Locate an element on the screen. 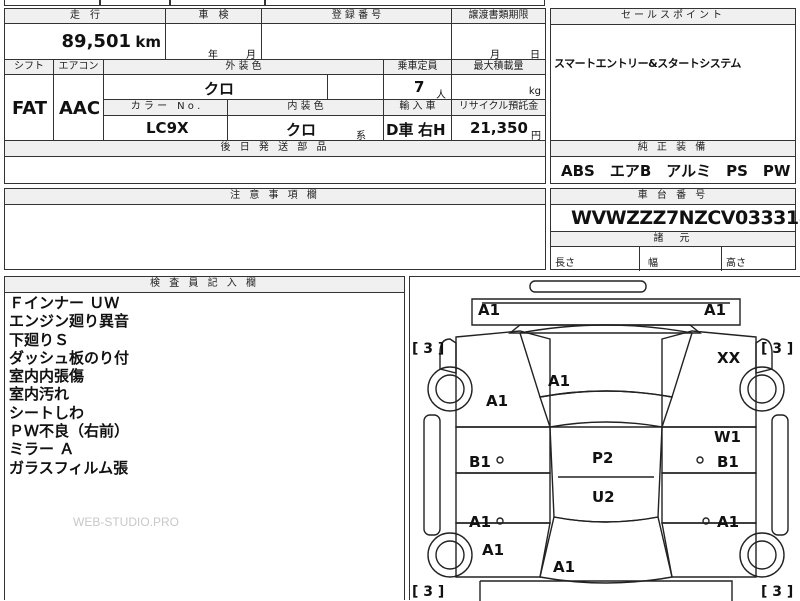 The height and width of the screenshot is (601, 800). damage-quarter-left: A1 is located at coordinates (493, 550).